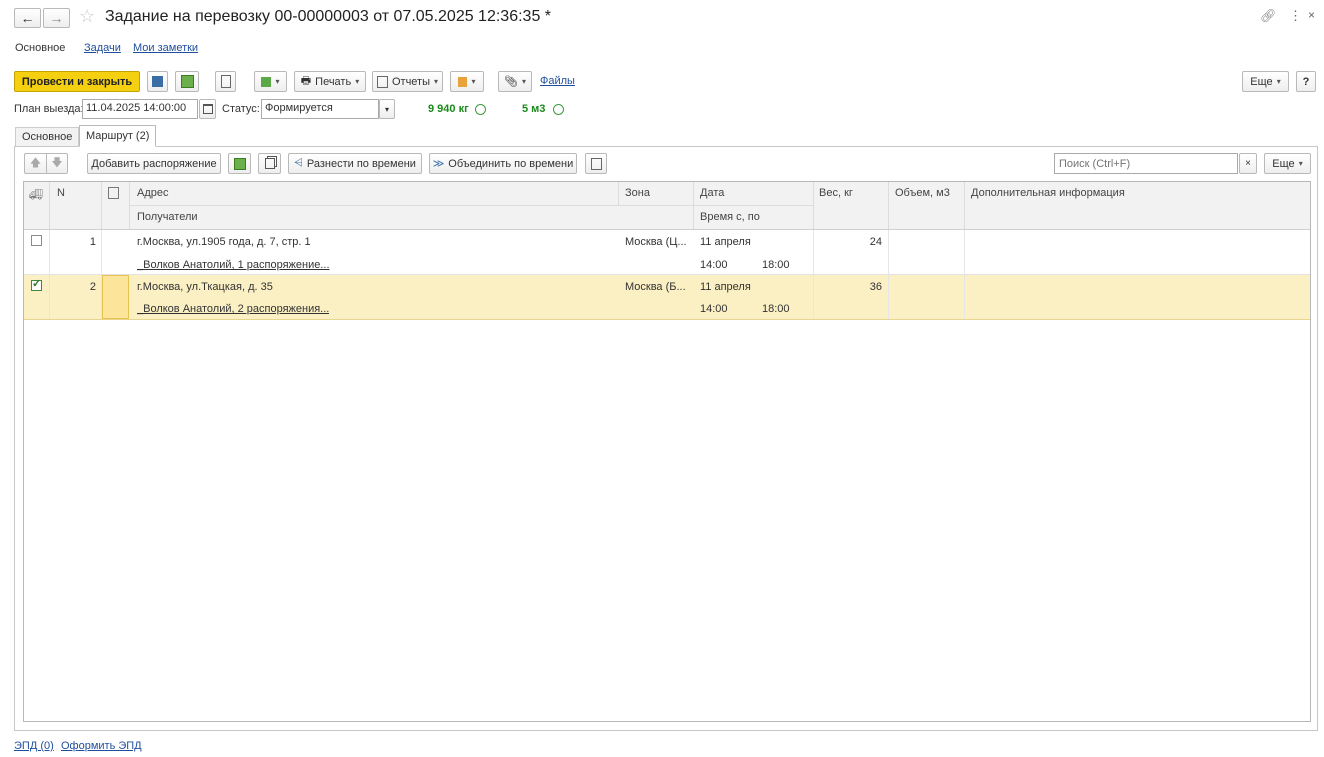 This screenshot has height=757, width=1324. Describe the element at coordinates (113, 193) in the screenshot. I see `document-export-icon` at that location.